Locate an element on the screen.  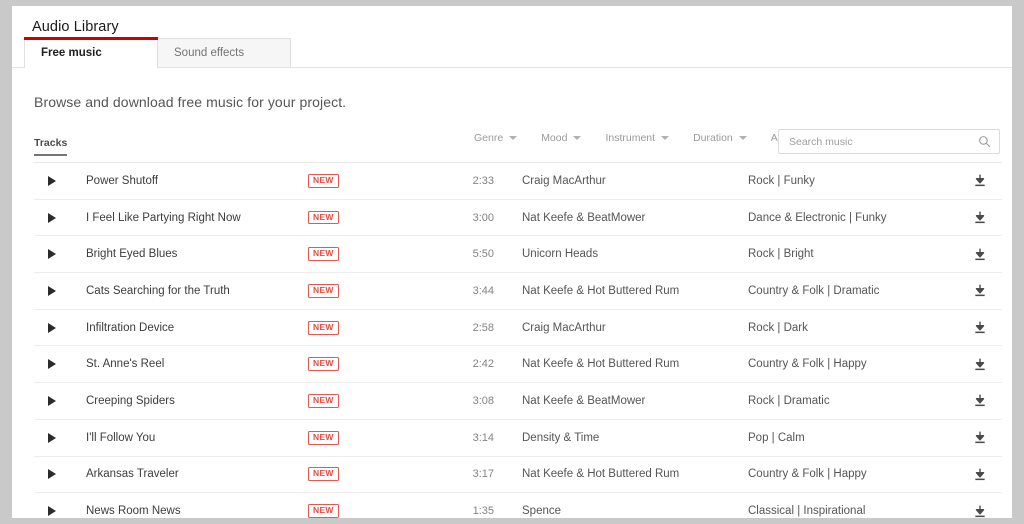
tab-label: Sound effects is located at coordinates (209, 53).